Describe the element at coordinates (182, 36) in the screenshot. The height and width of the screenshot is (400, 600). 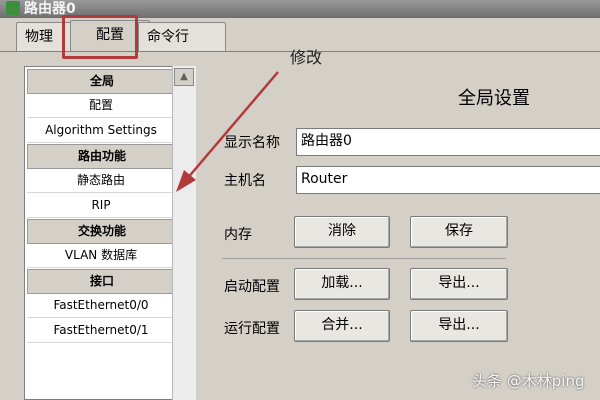
I see `tab-cli: 命令行` at that location.